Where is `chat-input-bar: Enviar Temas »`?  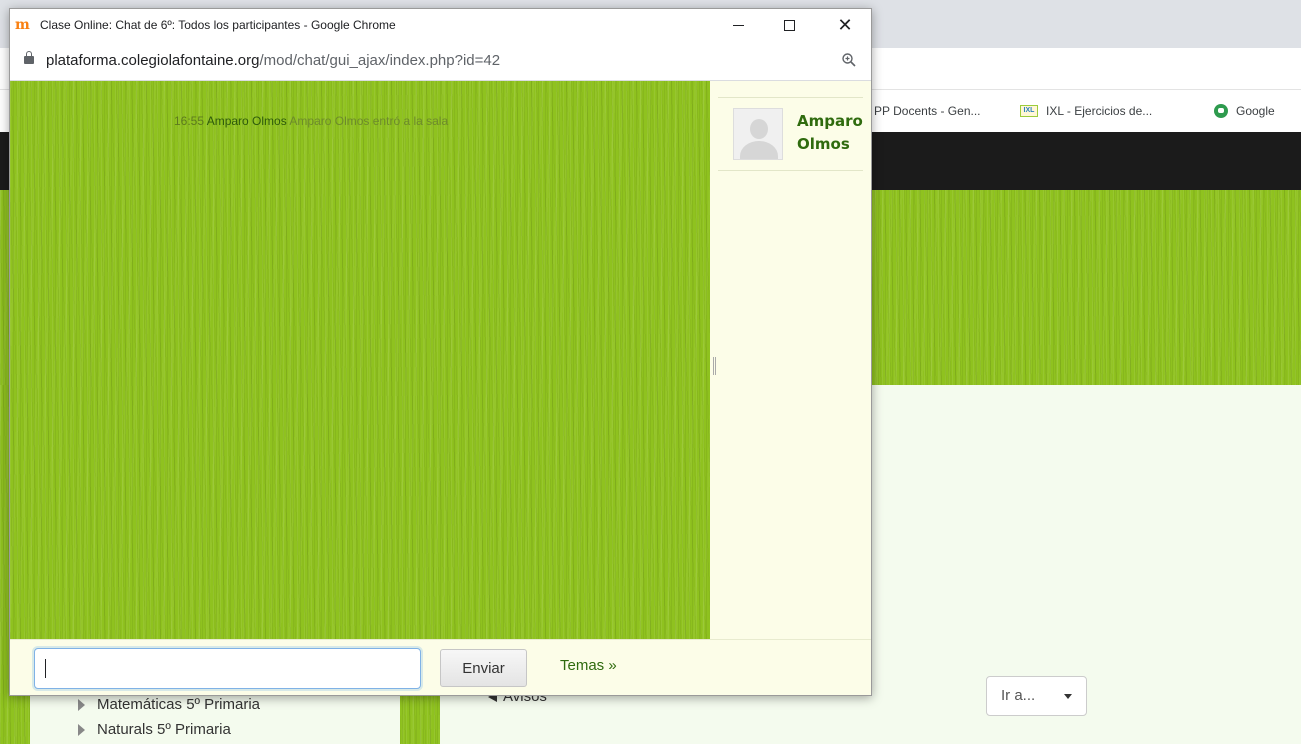 chat-input-bar: Enviar Temas » is located at coordinates (440, 667).